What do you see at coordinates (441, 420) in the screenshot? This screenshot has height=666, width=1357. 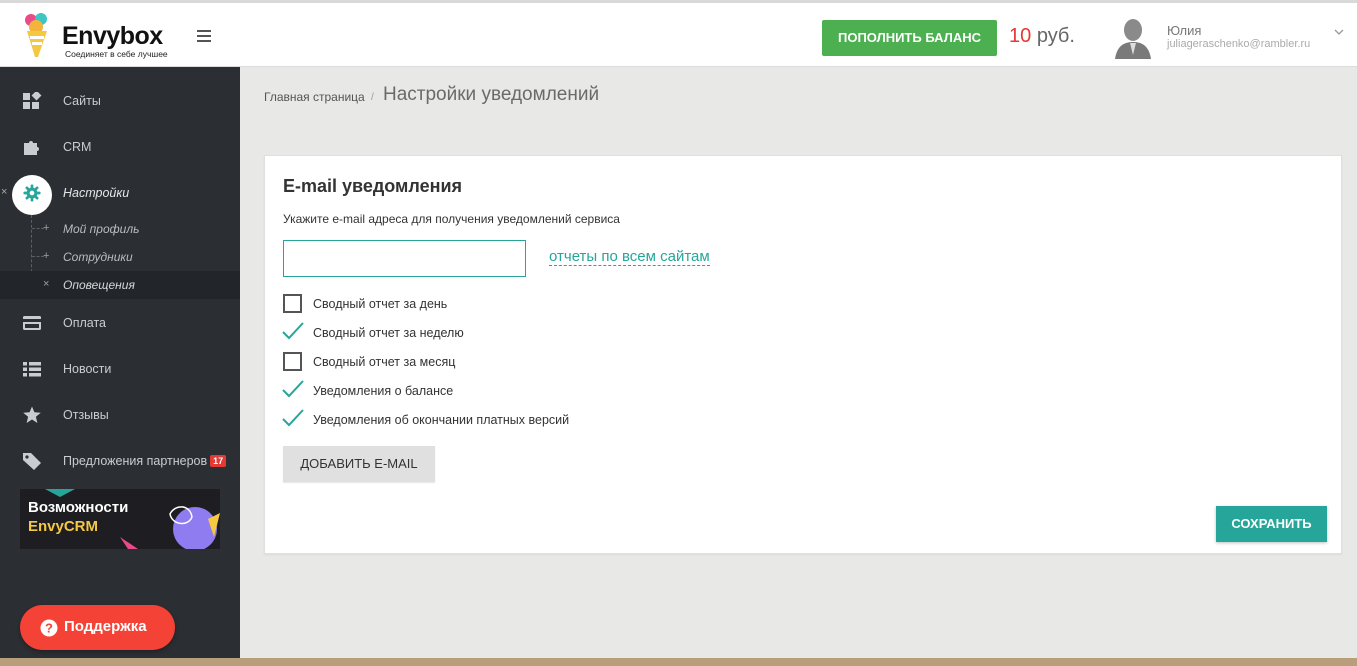 I see `checkbox-label: Уведомления об окончании платных версий` at bounding box center [441, 420].